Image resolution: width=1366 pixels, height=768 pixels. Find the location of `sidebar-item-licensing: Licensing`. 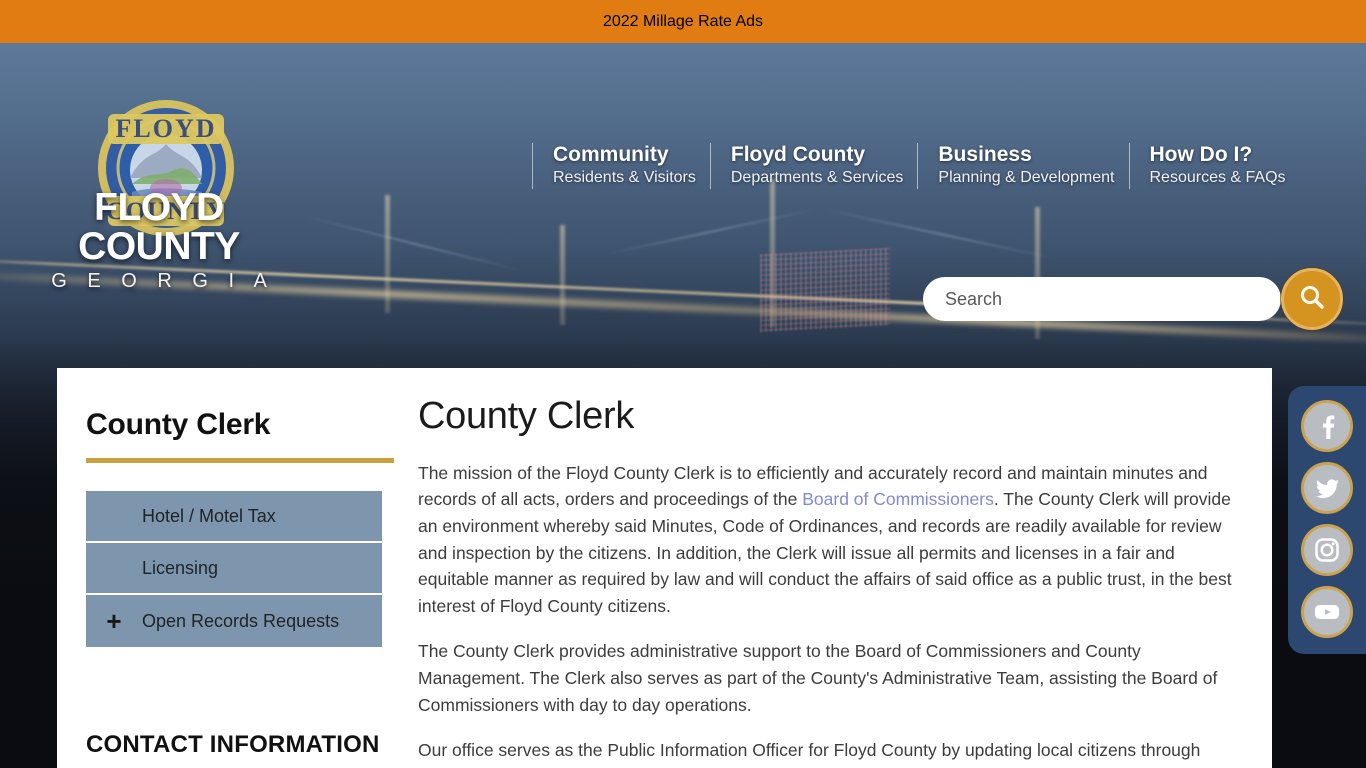

sidebar-item-licensing: Licensing is located at coordinates (234, 569).